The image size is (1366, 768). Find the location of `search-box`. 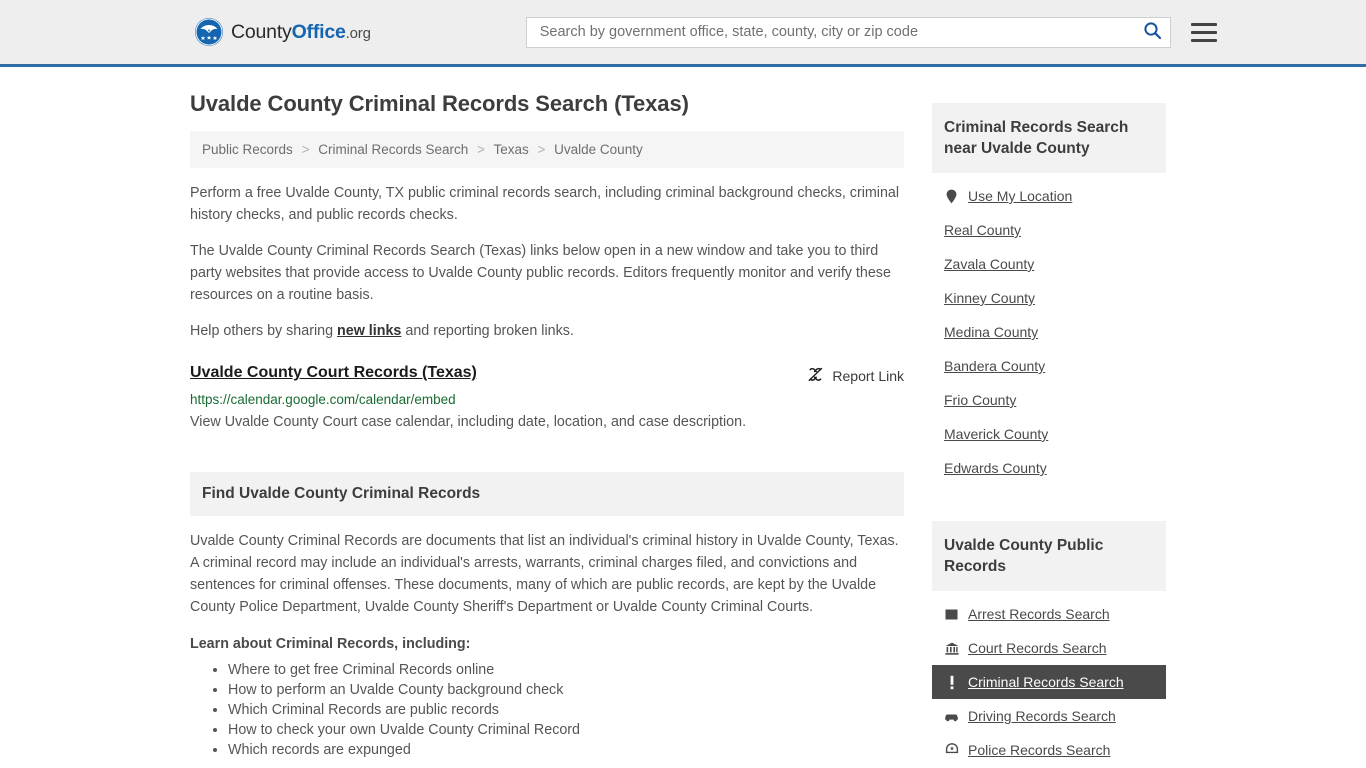

search-box is located at coordinates (848, 32).